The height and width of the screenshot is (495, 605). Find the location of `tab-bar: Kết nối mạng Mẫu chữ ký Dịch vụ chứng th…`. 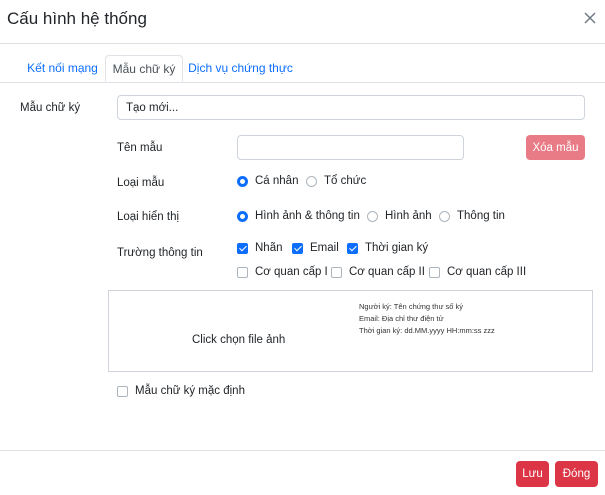

tab-bar: Kết nối mạng Mẫu chữ ký Dịch vụ chứng th… is located at coordinates (302, 69).